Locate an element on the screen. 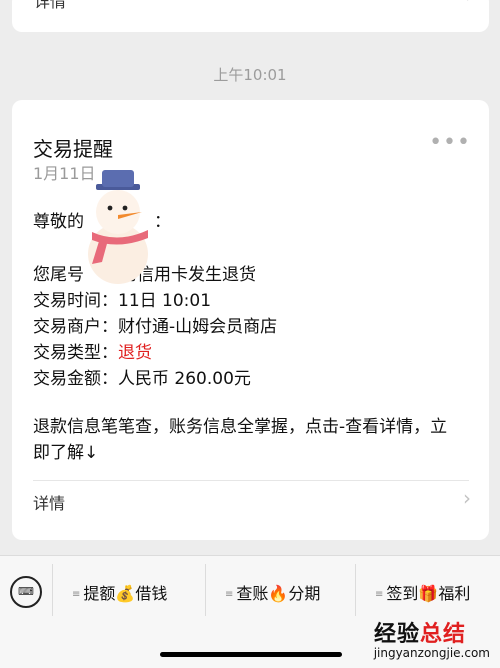 This screenshot has width=500, height=668. field-label: 交易商户： is located at coordinates (75, 327).